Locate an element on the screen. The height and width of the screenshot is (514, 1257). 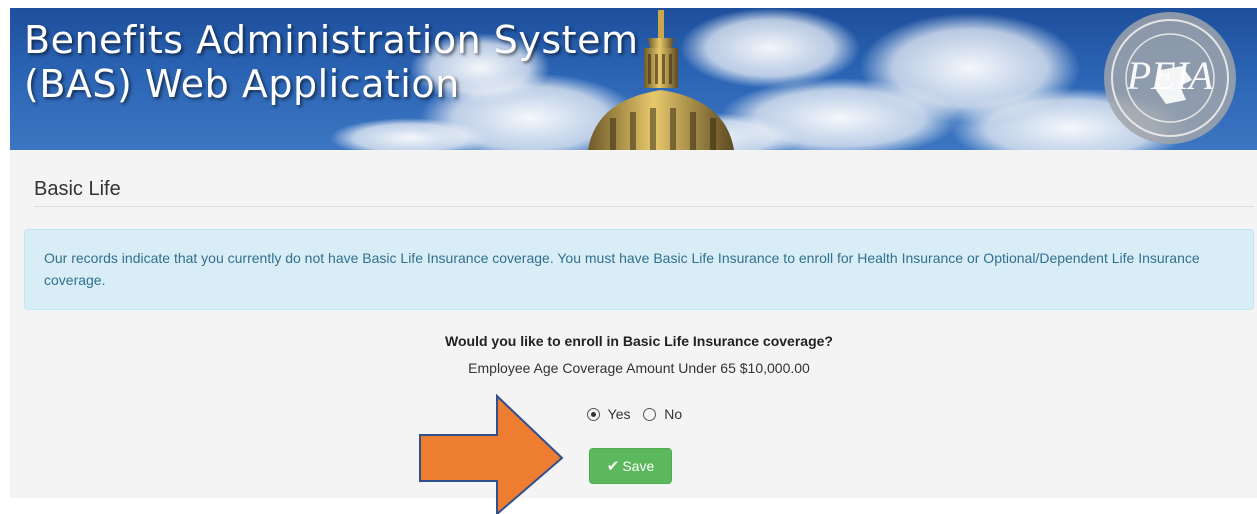
save-button-label: Save is located at coordinates (638, 466).